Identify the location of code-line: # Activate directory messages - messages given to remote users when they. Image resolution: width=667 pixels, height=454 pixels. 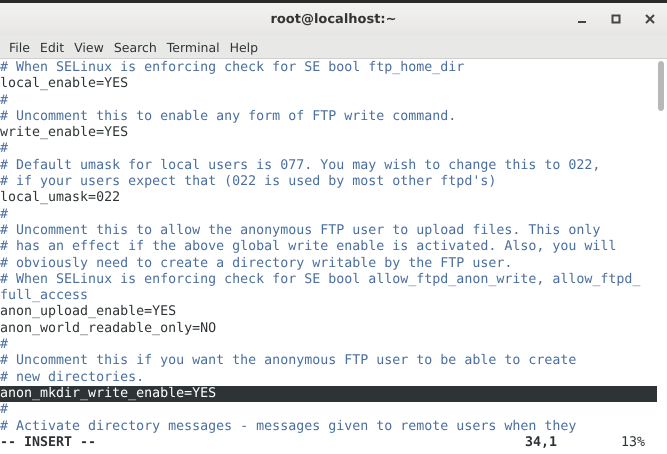
(289, 426).